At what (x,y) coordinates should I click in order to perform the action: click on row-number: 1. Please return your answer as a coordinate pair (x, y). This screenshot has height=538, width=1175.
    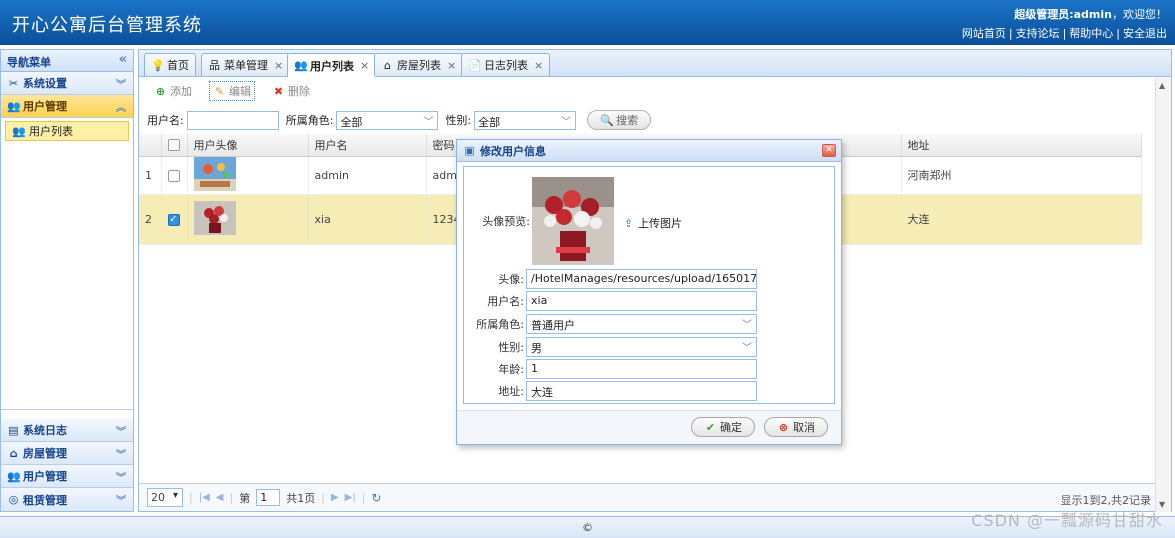
    Looking at the image, I should click on (150, 175).